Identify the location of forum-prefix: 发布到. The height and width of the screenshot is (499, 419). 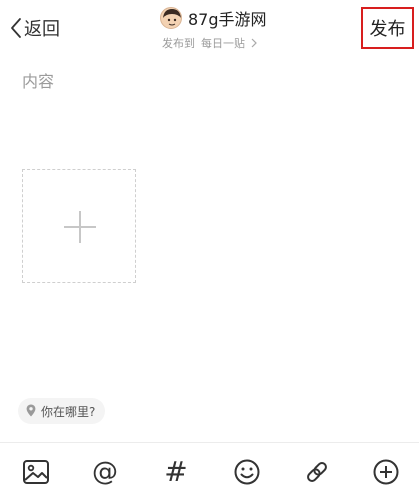
(178, 43).